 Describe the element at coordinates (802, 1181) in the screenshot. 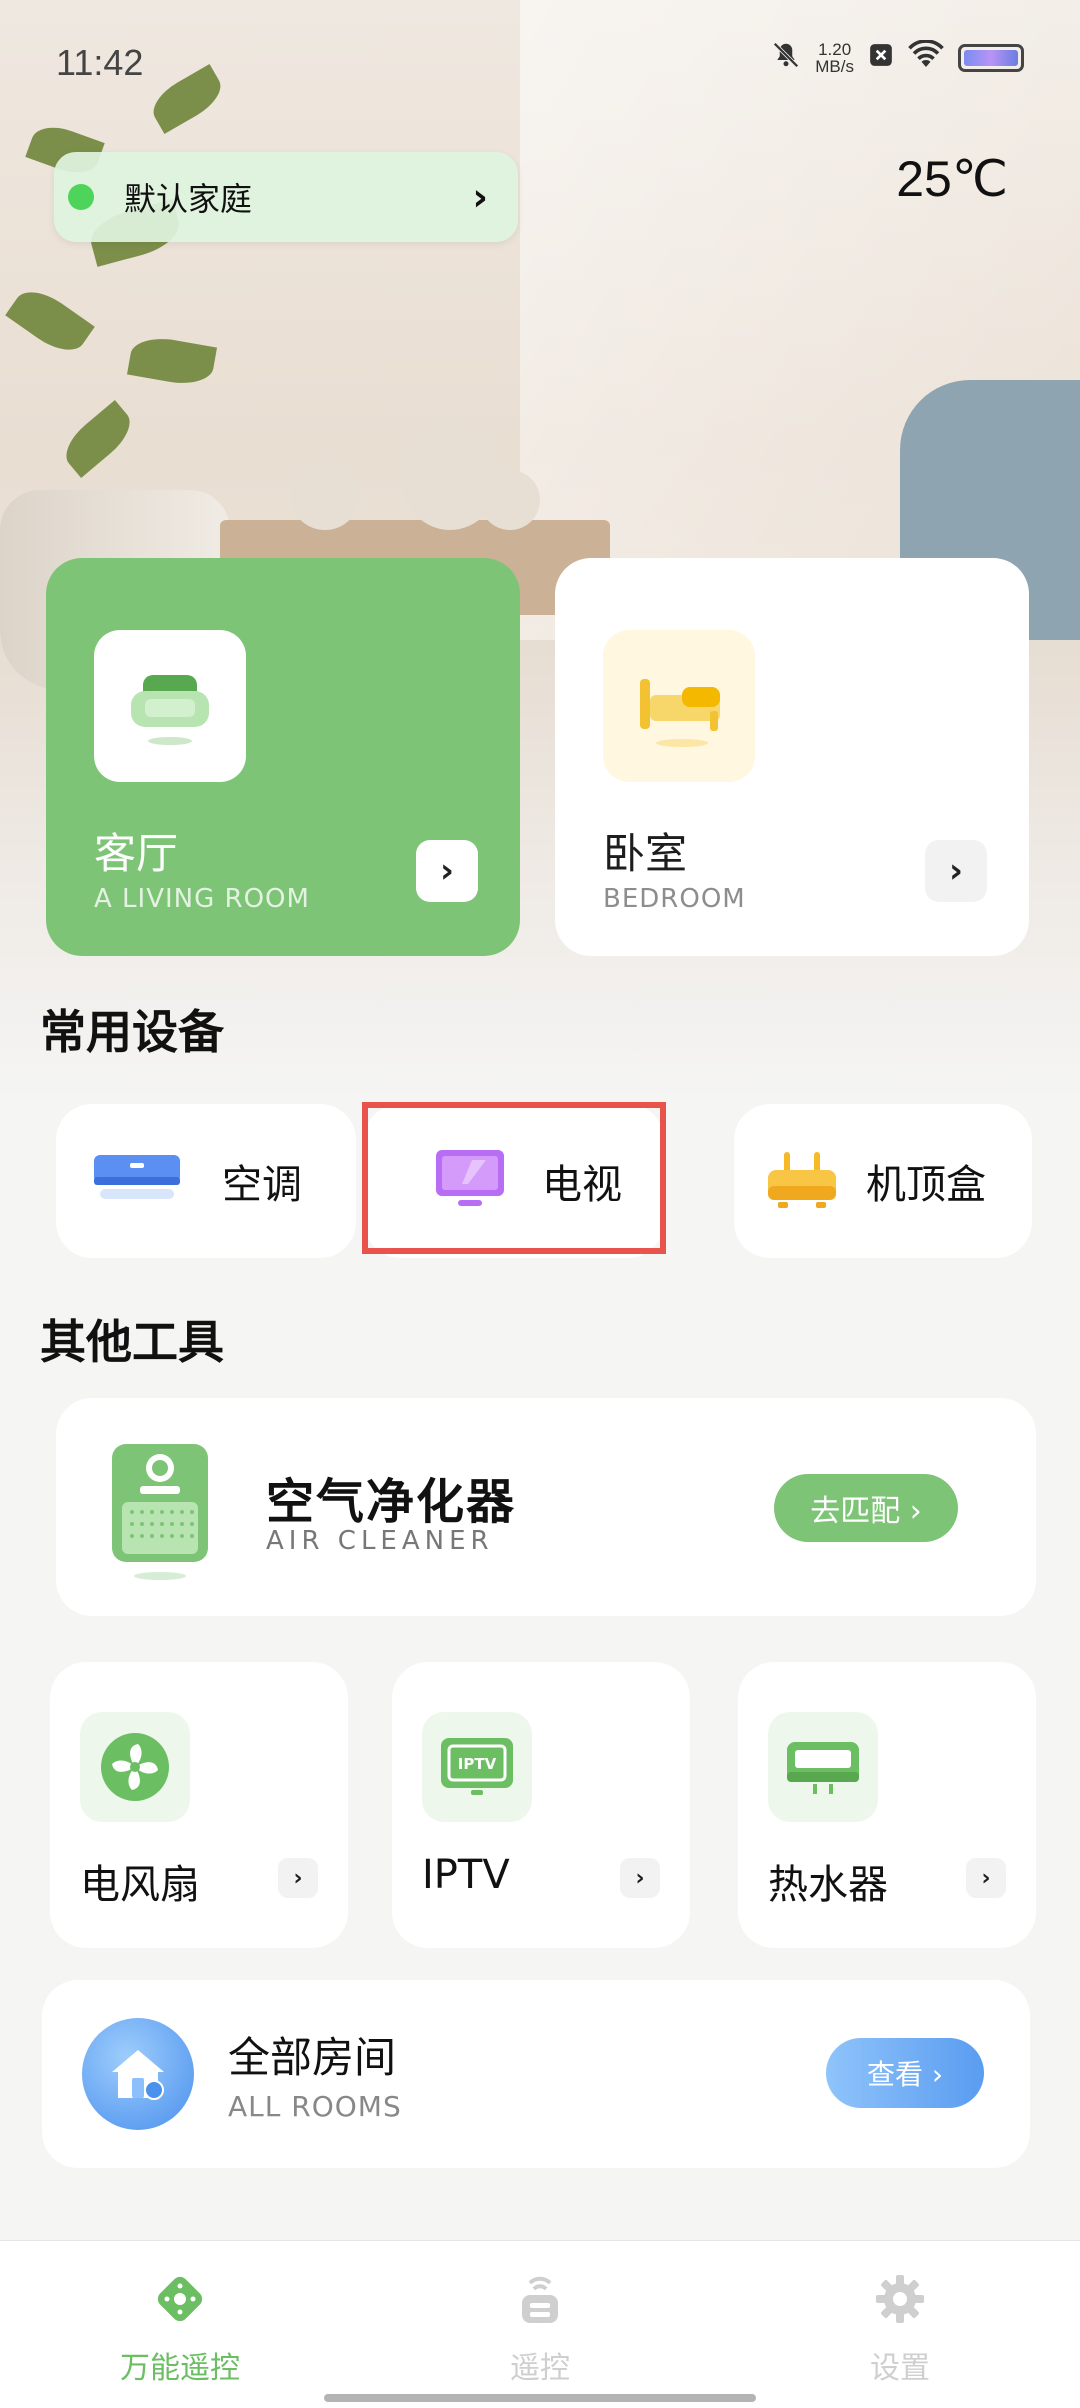

I see `set-top-box-icon` at that location.